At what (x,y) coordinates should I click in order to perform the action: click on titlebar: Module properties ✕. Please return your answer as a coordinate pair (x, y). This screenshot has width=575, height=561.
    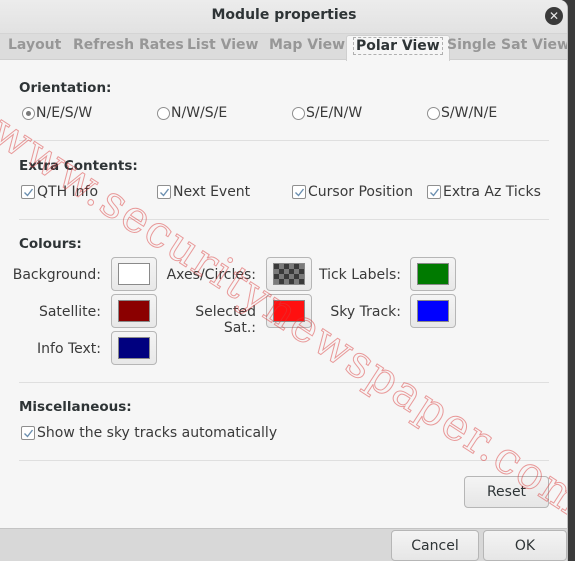
    Looking at the image, I should click on (283, 17).